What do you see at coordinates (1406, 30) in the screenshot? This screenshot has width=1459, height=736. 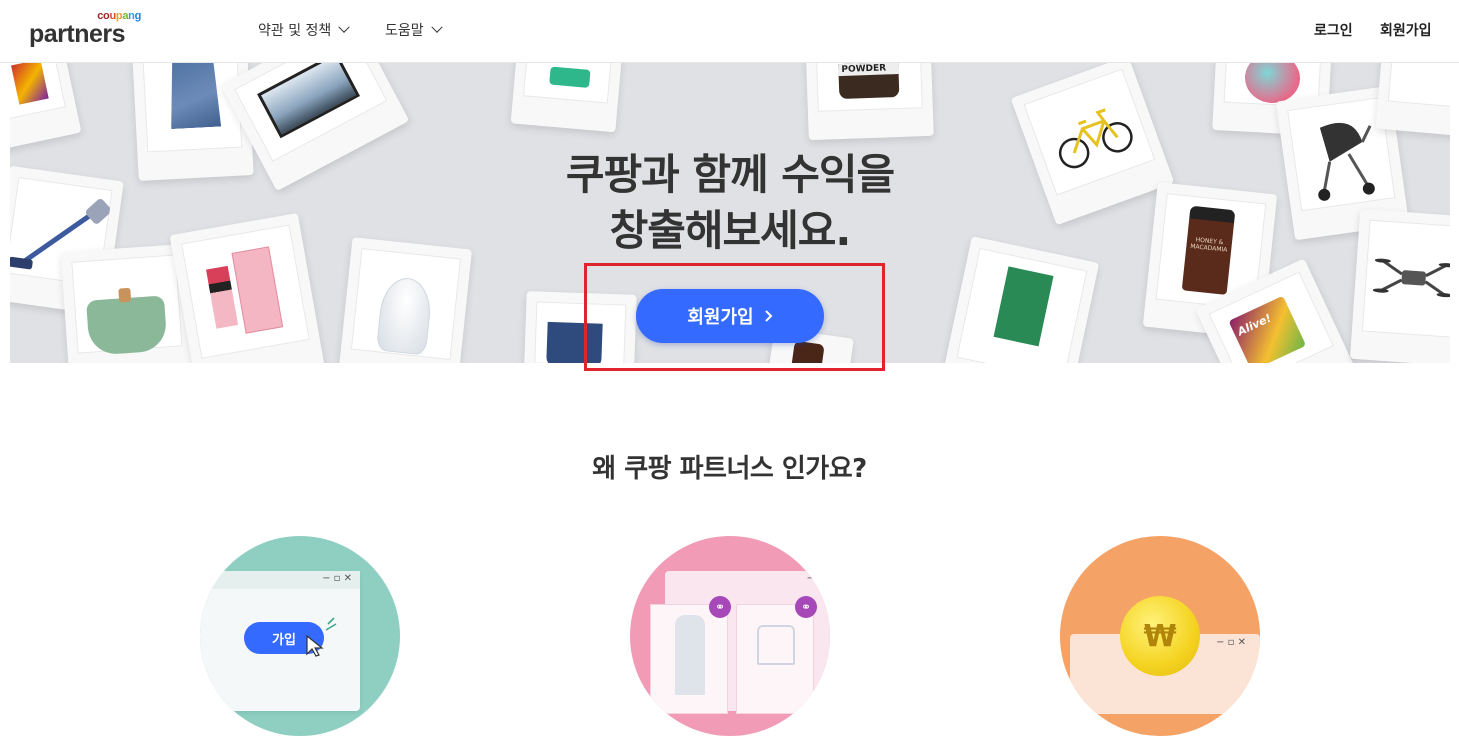 I see `signup-link: 회원가입` at bounding box center [1406, 30].